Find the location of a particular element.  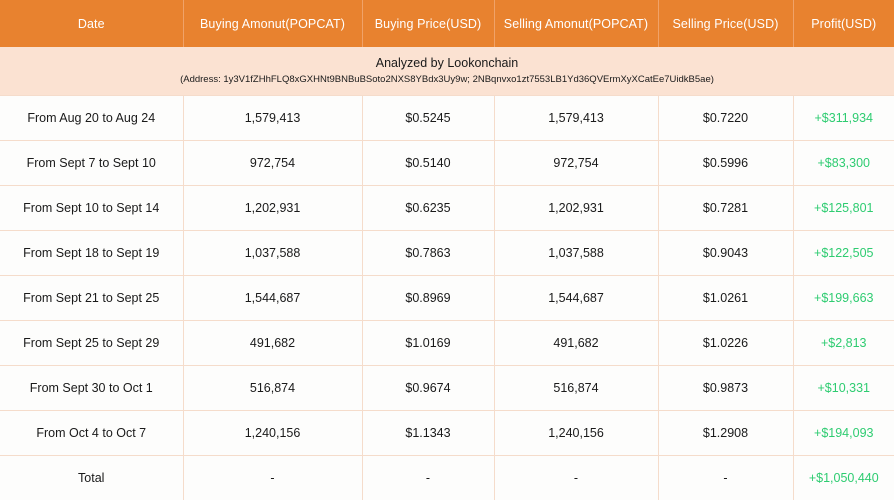

cell-profit: +$311,934 is located at coordinates (843, 118).